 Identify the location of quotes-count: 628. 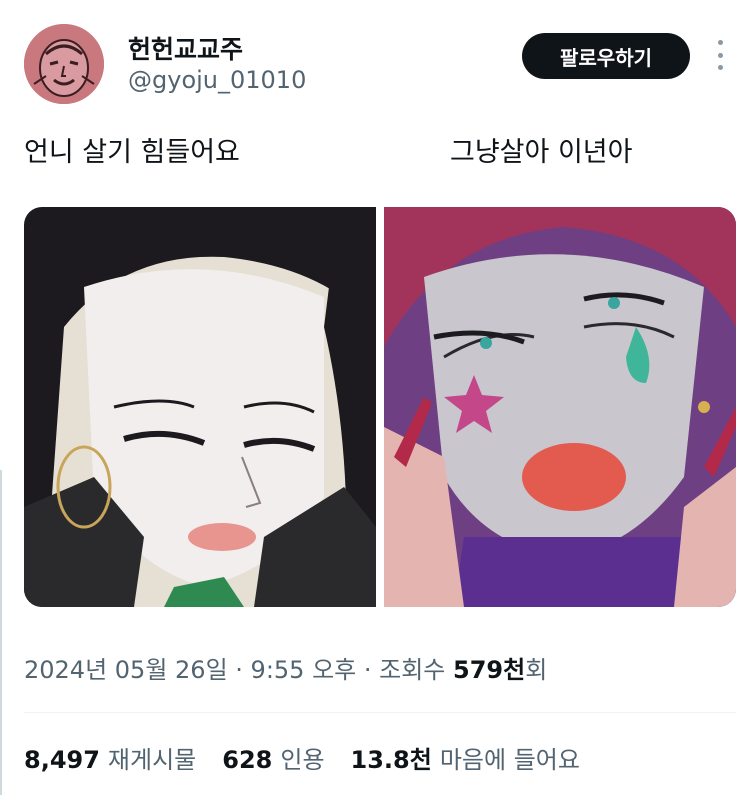
(247, 760).